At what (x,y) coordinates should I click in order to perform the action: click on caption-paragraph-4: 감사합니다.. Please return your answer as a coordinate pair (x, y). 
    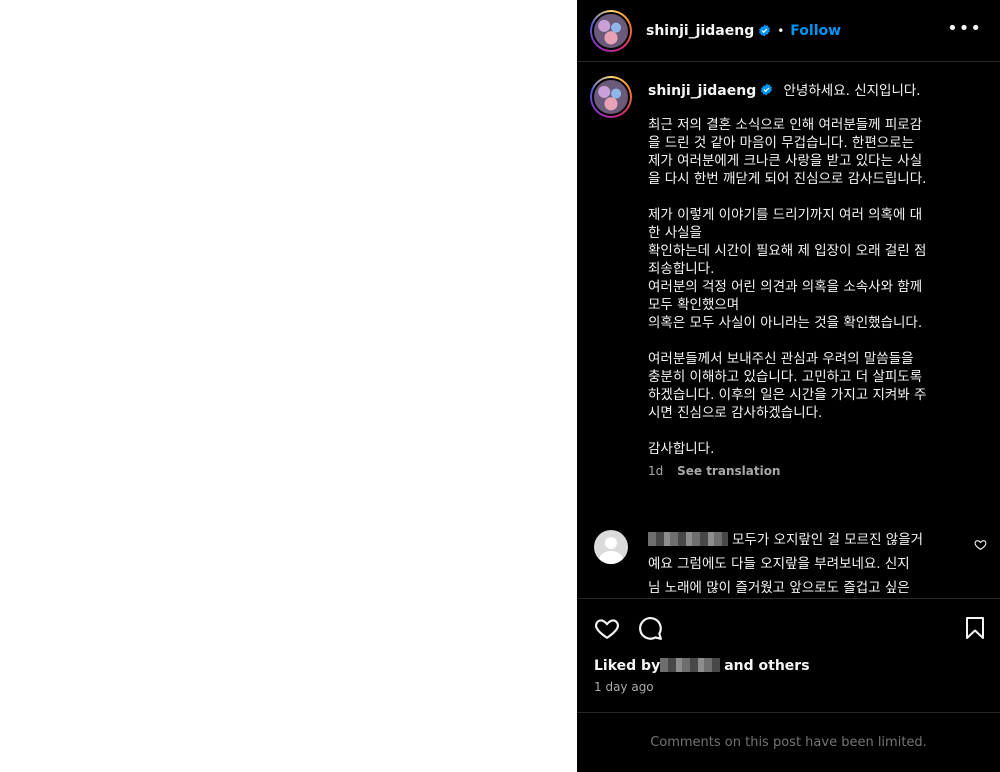
    Looking at the image, I should click on (681, 449).